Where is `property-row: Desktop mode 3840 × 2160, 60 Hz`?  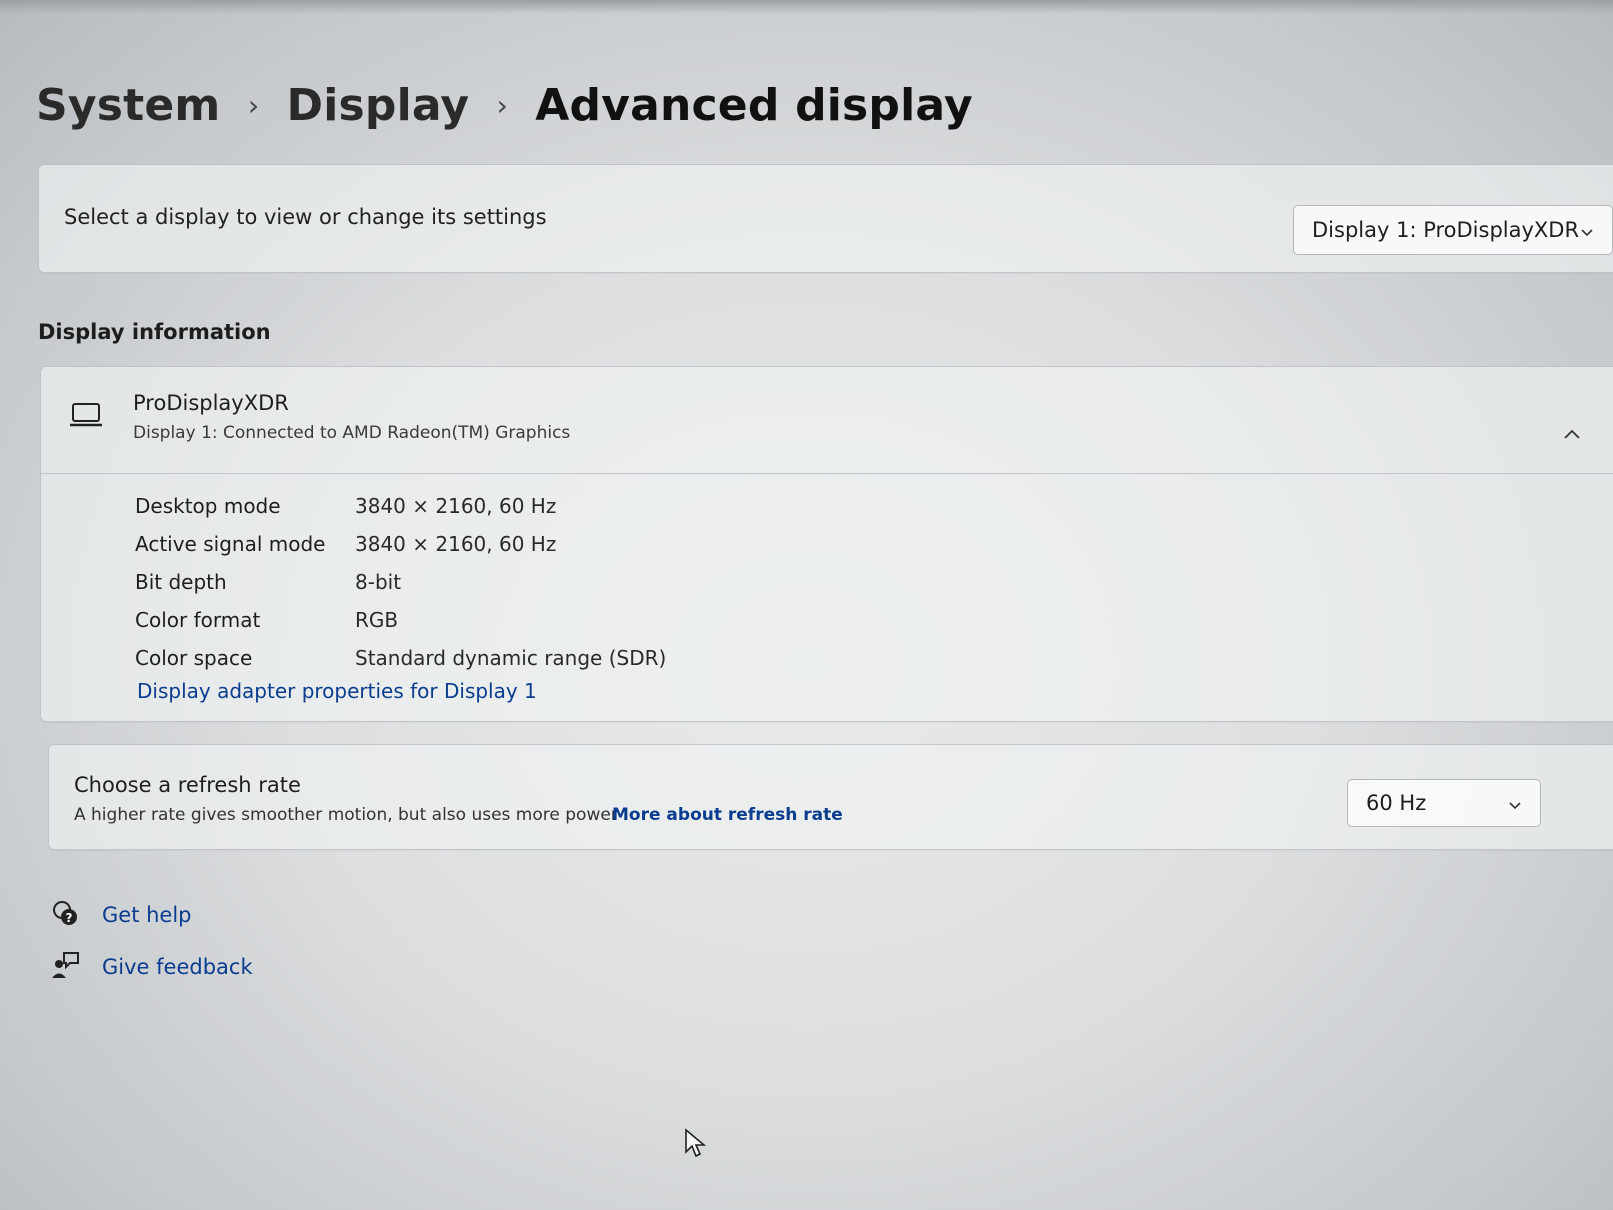 property-row: Desktop mode 3840 × 2160, 60 Hz is located at coordinates (400, 506).